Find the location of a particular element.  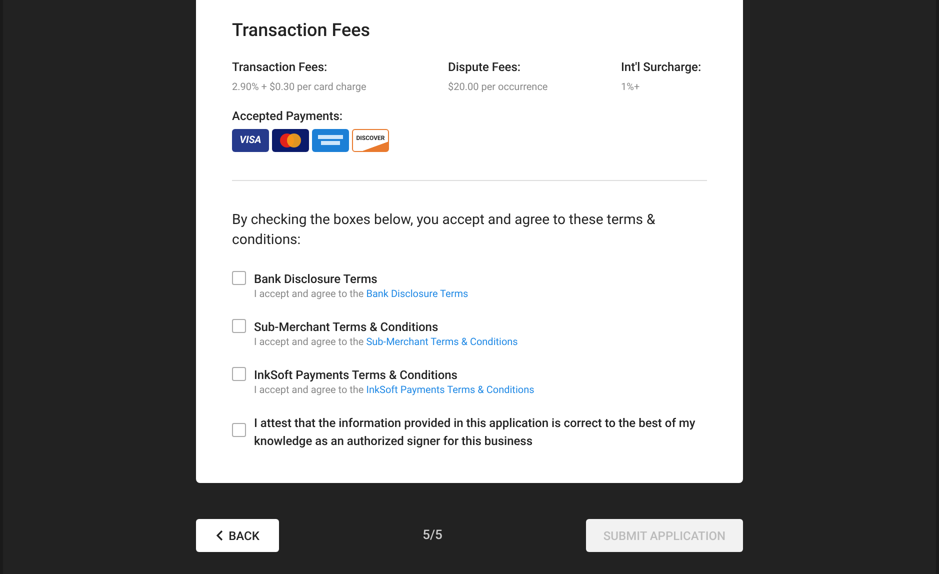

term-title: I attest that the information provided in this application is correct to the best of my knowledge as an authorized signer for this business is located at coordinates (475, 432).